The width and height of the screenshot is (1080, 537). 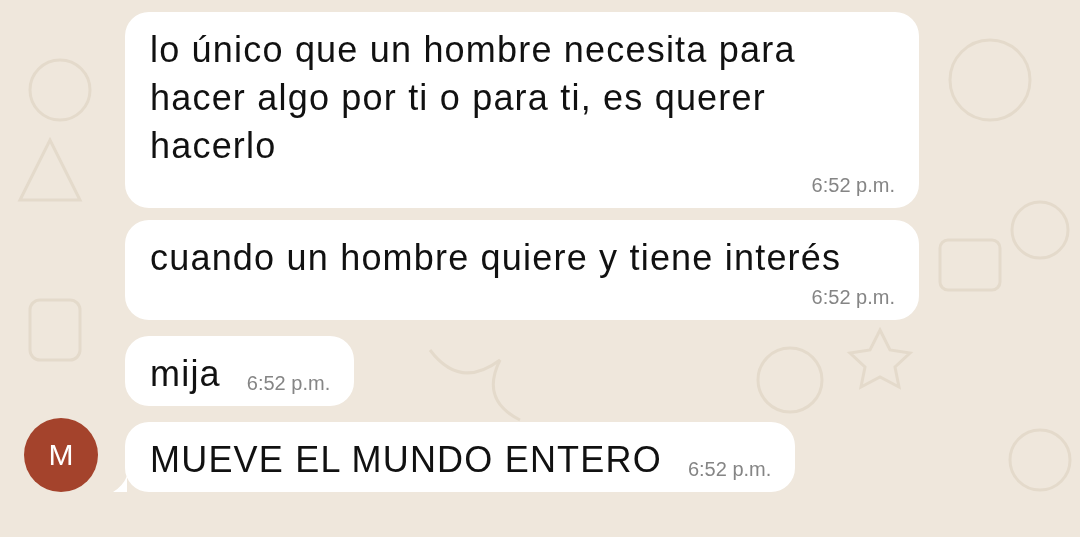 What do you see at coordinates (185, 374) in the screenshot?
I see `message-text: mija` at bounding box center [185, 374].